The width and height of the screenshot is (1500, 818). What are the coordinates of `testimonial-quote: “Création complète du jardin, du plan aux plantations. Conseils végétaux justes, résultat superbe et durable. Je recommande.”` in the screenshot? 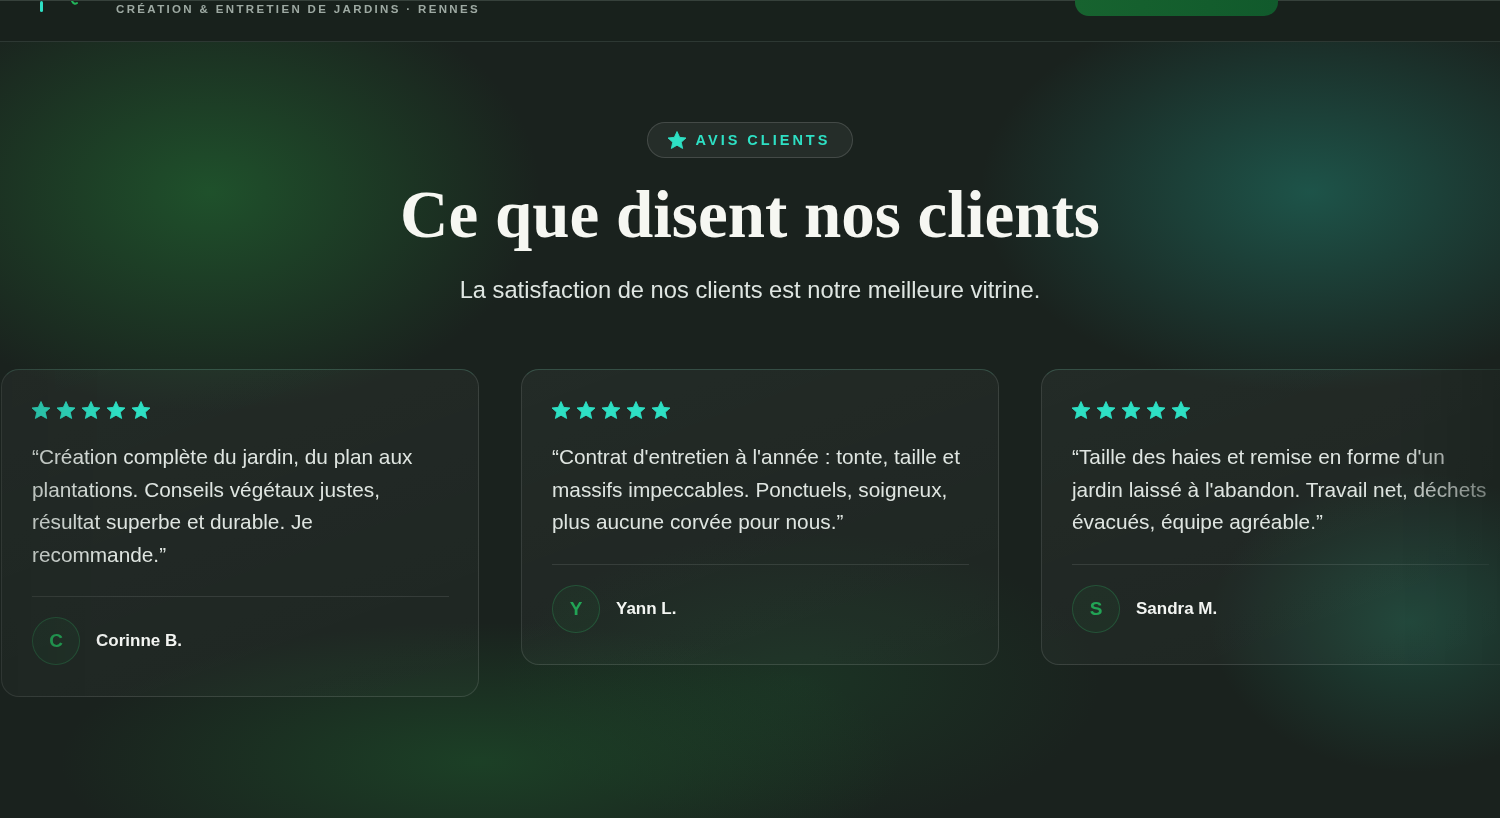 It's located at (223, 506).